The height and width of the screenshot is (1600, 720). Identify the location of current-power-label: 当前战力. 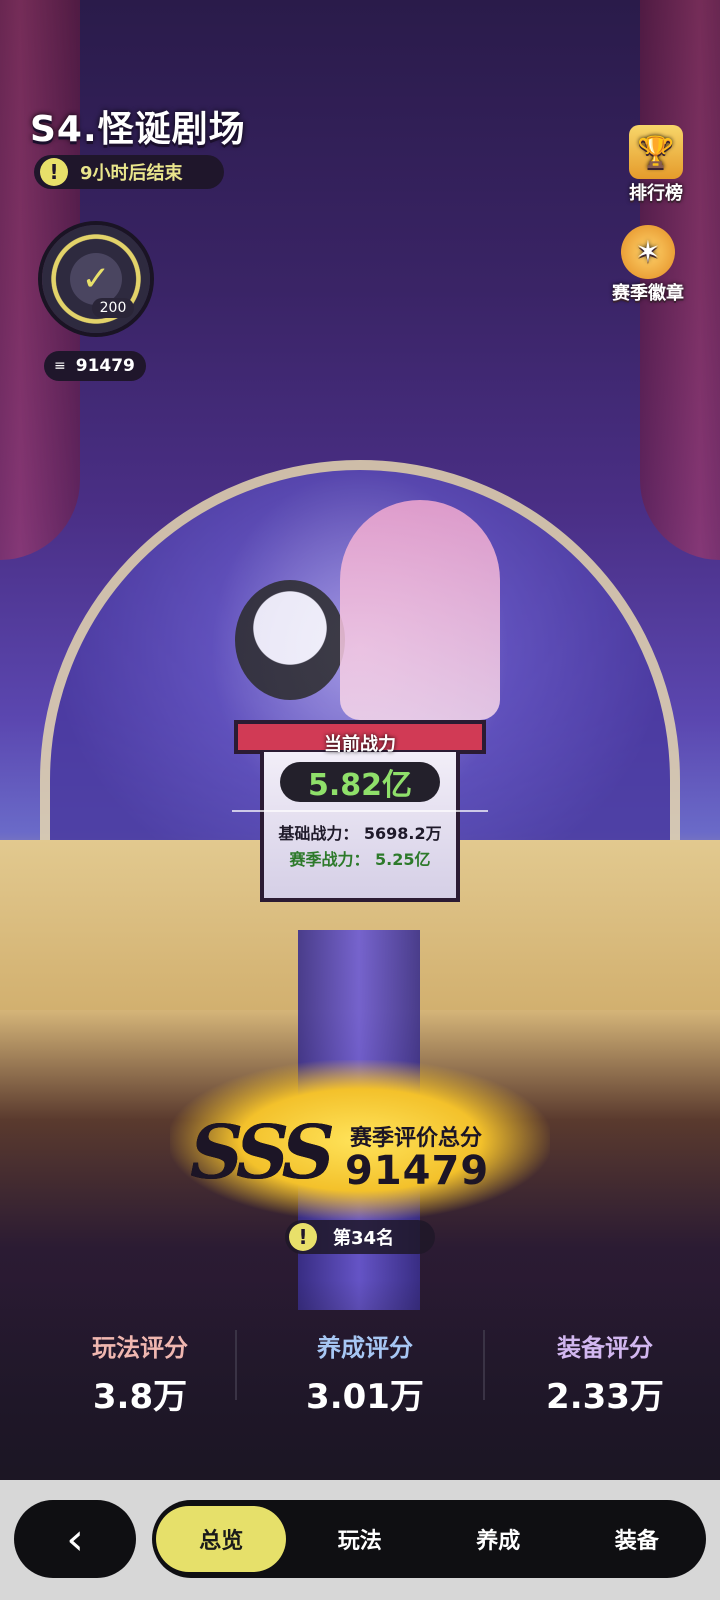
(360, 744).